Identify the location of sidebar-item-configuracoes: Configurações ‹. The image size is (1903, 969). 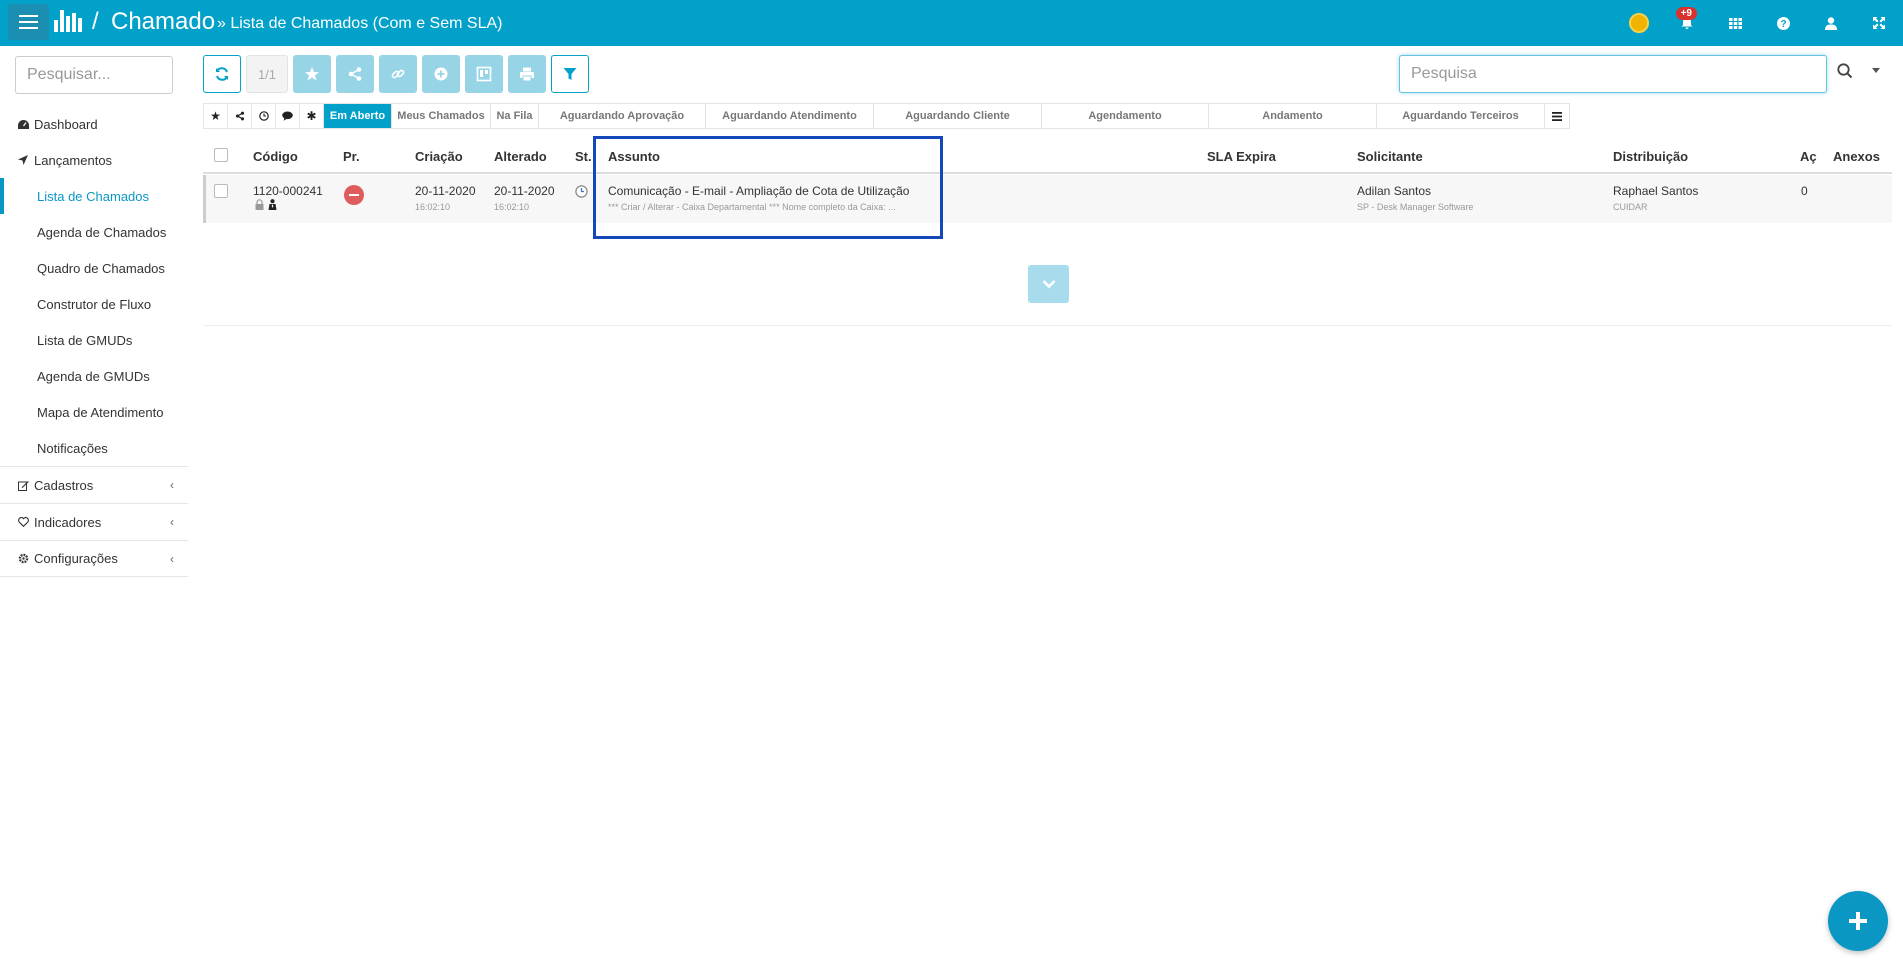
(94, 558).